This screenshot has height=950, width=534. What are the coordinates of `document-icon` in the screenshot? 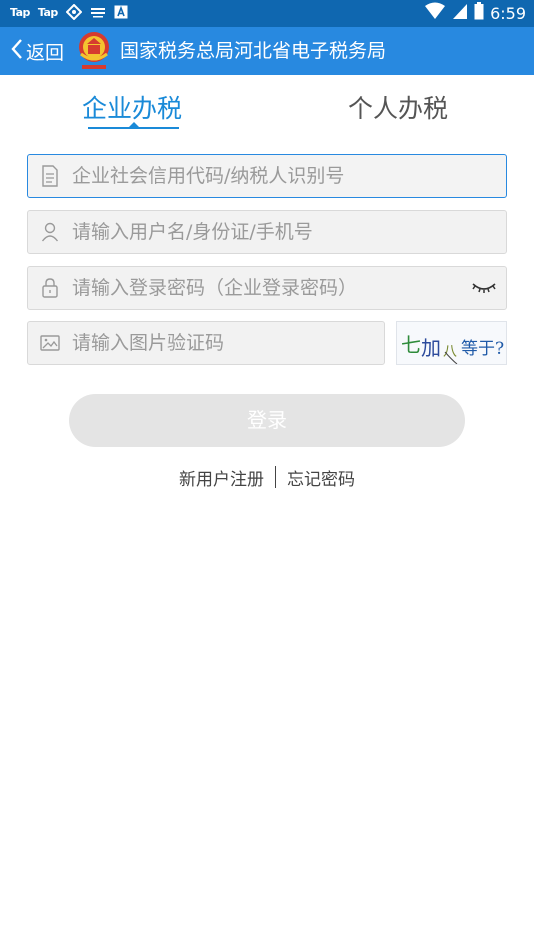 It's located at (50, 176).